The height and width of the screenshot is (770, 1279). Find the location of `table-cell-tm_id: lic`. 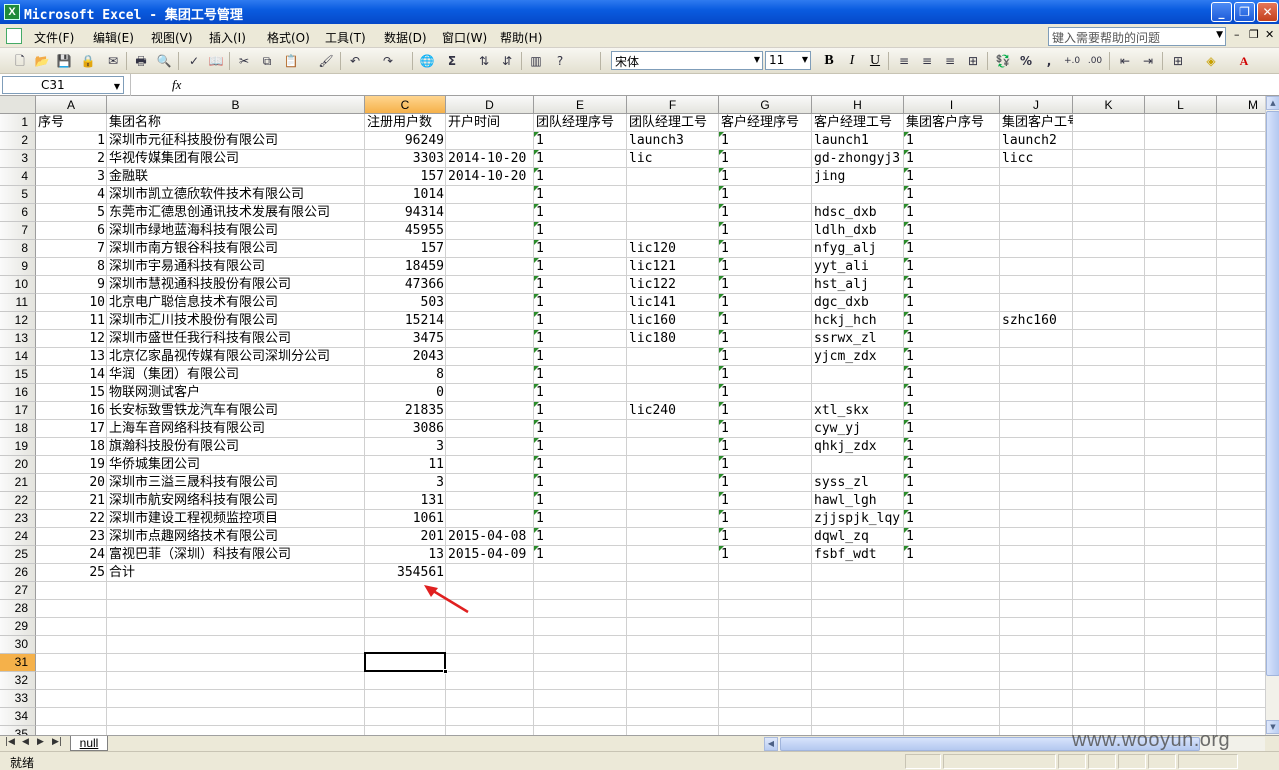

table-cell-tm_id: lic is located at coordinates (673, 159).